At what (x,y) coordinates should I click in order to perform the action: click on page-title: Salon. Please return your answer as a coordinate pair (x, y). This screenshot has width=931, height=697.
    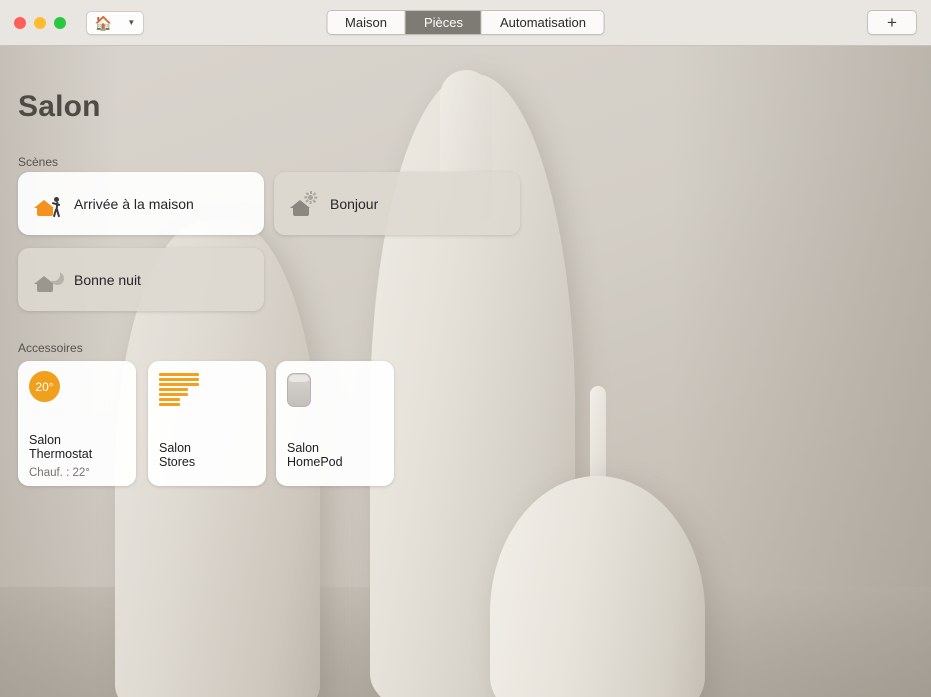
    Looking at the image, I should click on (59, 106).